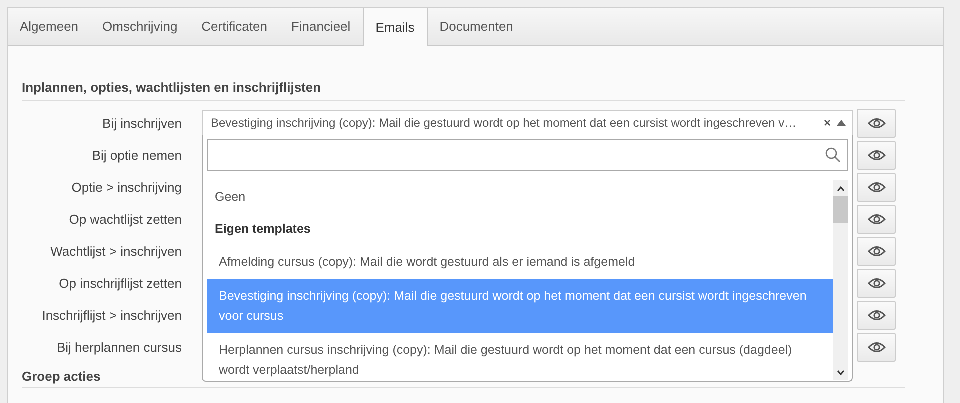  I want to click on search-field, so click(527, 155).